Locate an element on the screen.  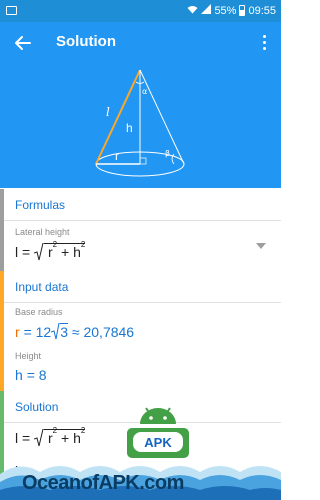
height-number: 8 is located at coordinates (42, 375).